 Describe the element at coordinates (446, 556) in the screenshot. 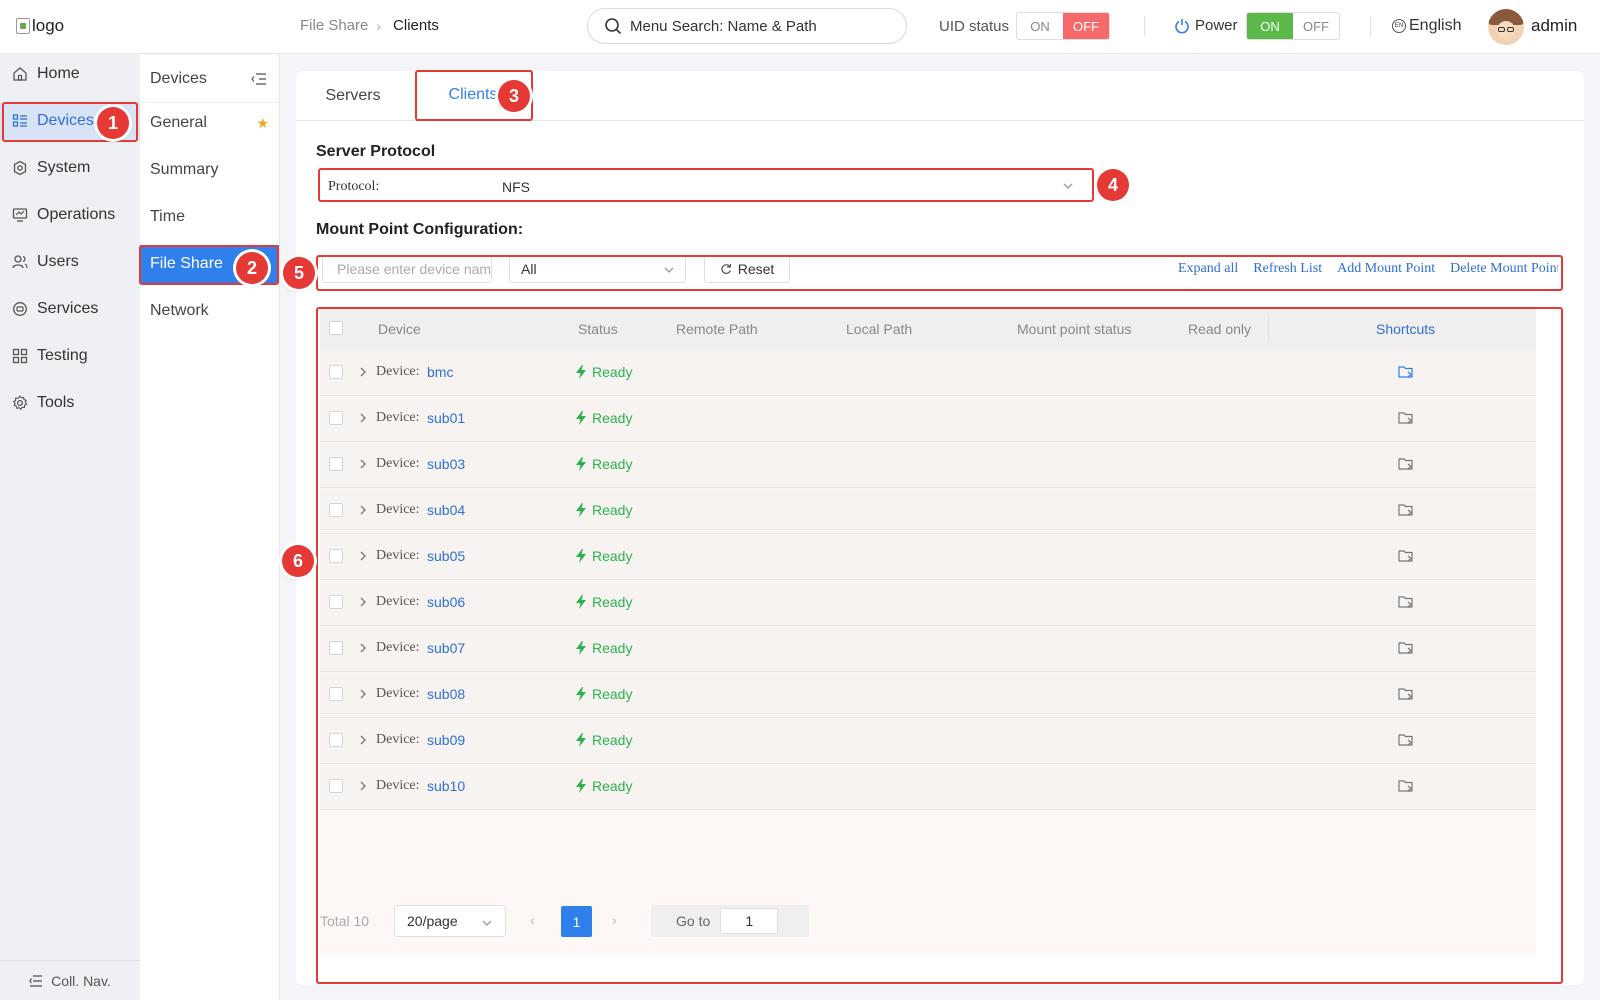

I see `device-name-link: sub05` at that location.